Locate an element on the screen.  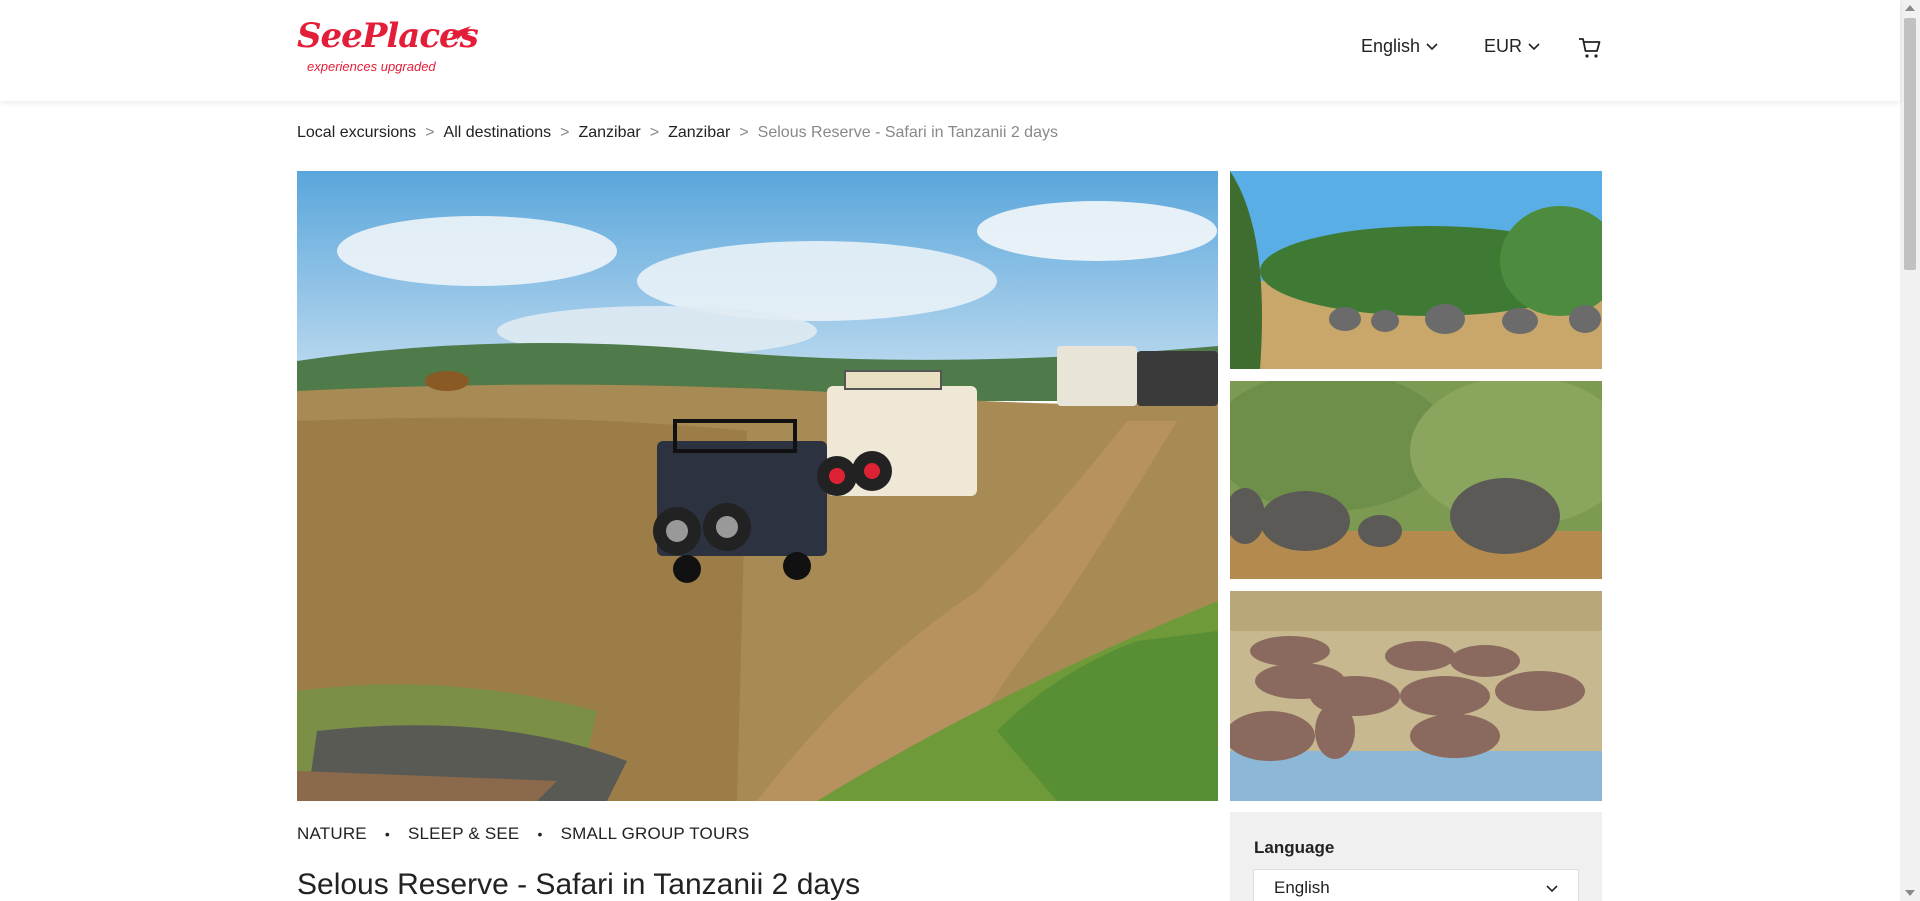
language-select-value: English is located at coordinates (1302, 887).